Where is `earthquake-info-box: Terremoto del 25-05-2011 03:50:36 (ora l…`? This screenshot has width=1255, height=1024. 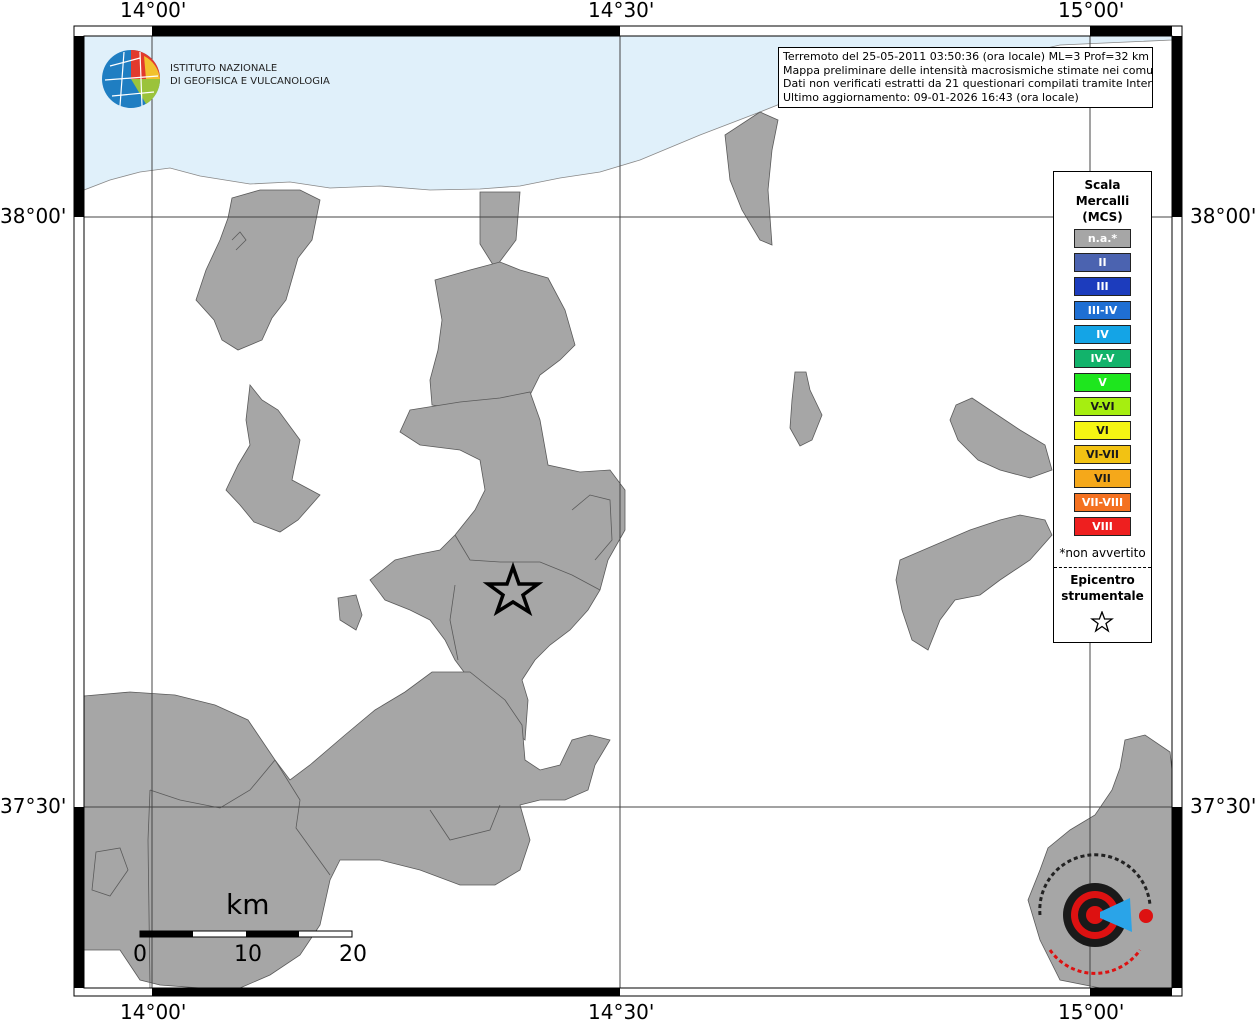 earthquake-info-box: Terremoto del 25-05-2011 03:50:36 (ora l… is located at coordinates (965, 77).